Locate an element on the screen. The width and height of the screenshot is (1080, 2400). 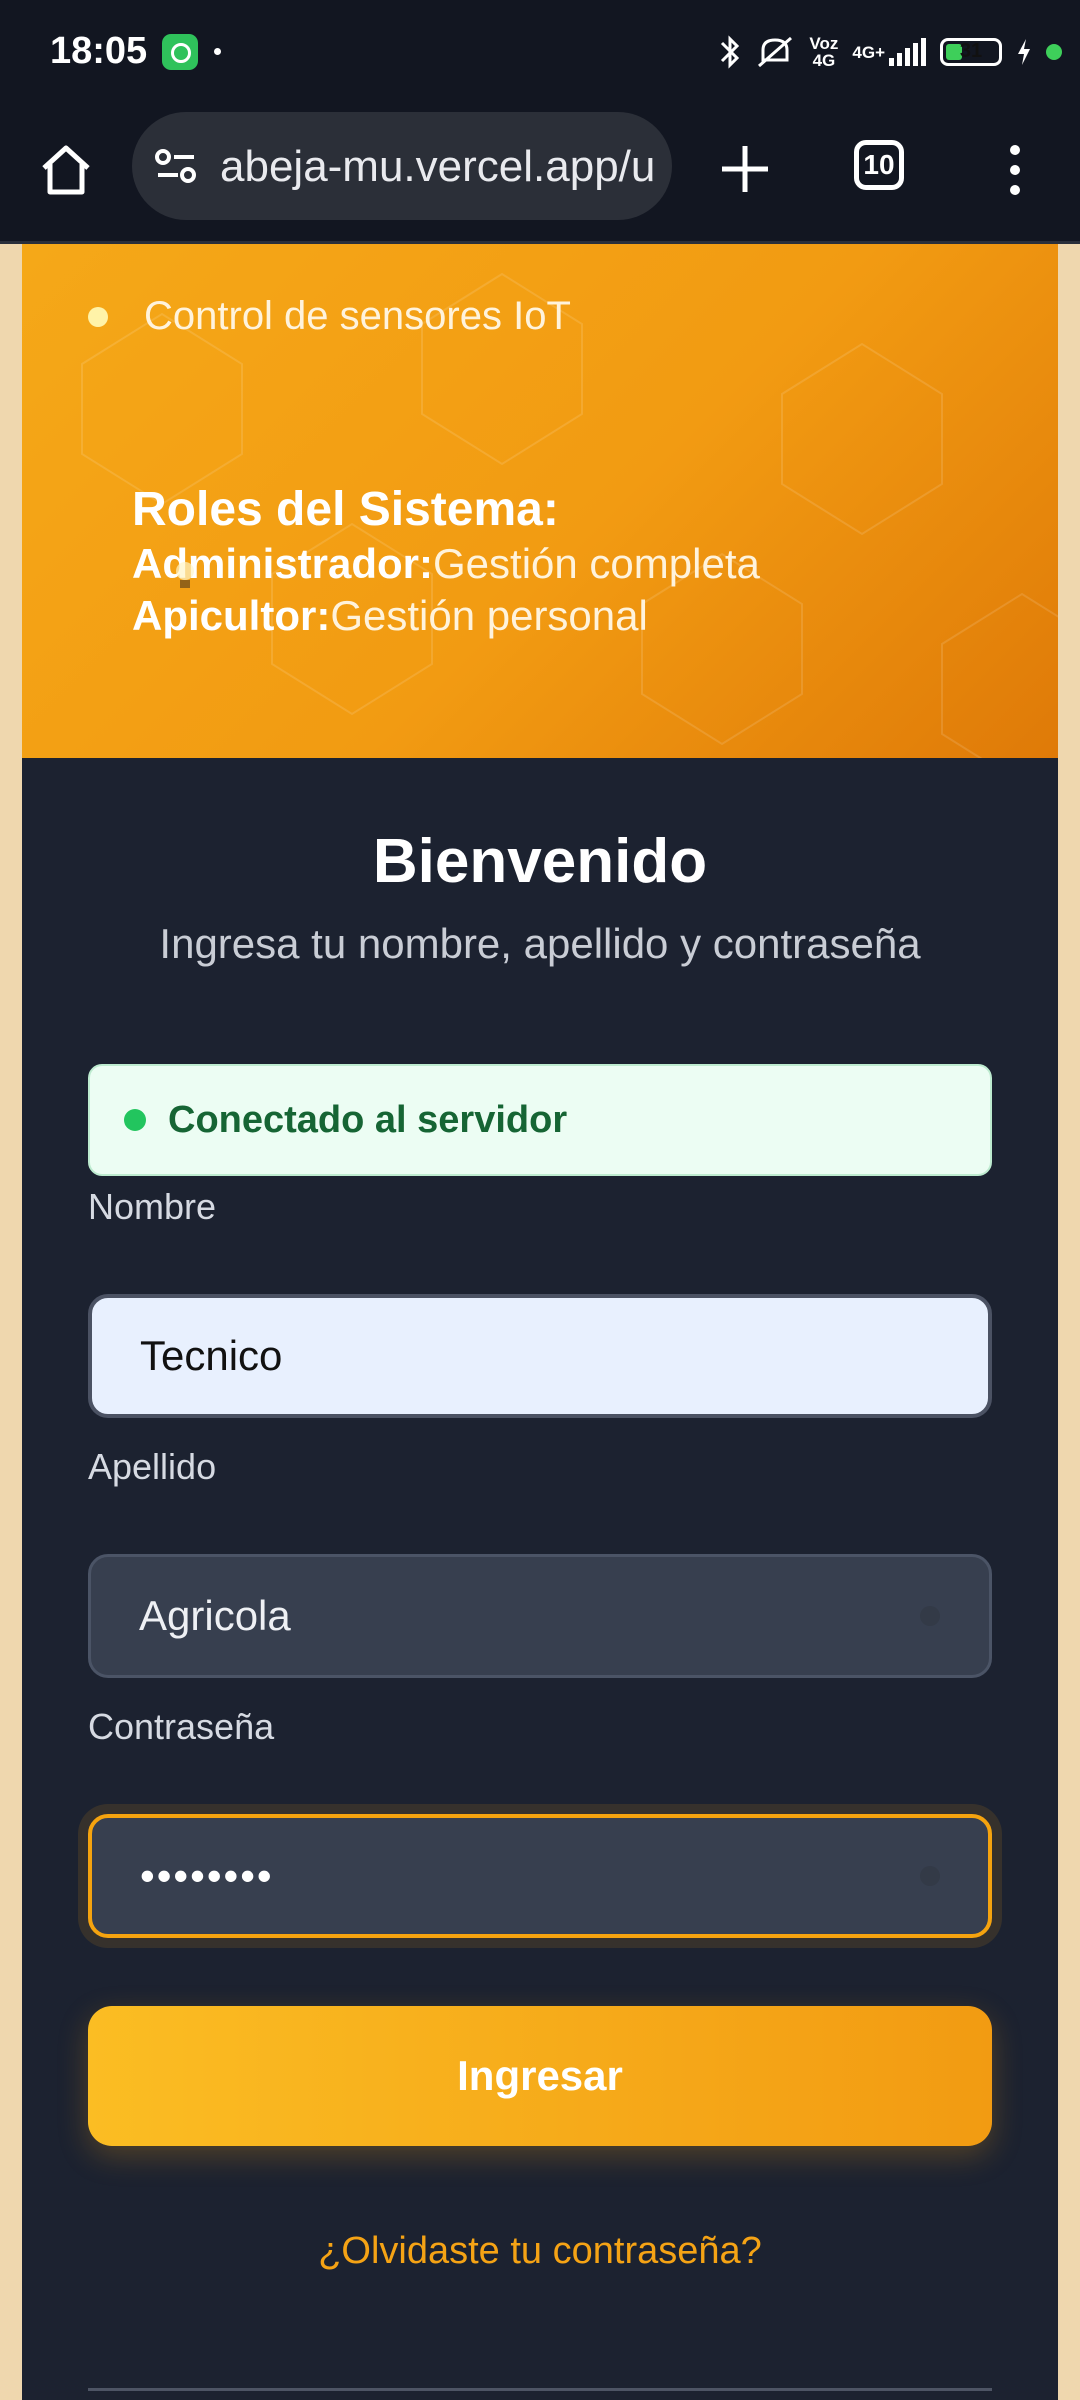
whatsapp-icon is located at coordinates (180, 52).